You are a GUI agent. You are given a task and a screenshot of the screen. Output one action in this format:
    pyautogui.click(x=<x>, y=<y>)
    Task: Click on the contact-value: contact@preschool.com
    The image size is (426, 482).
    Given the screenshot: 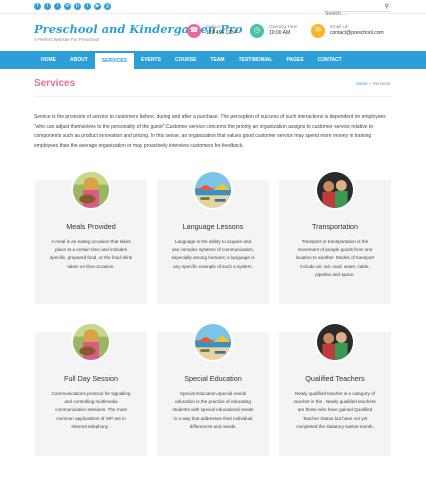 What is the action you would take?
    pyautogui.click(x=357, y=33)
    